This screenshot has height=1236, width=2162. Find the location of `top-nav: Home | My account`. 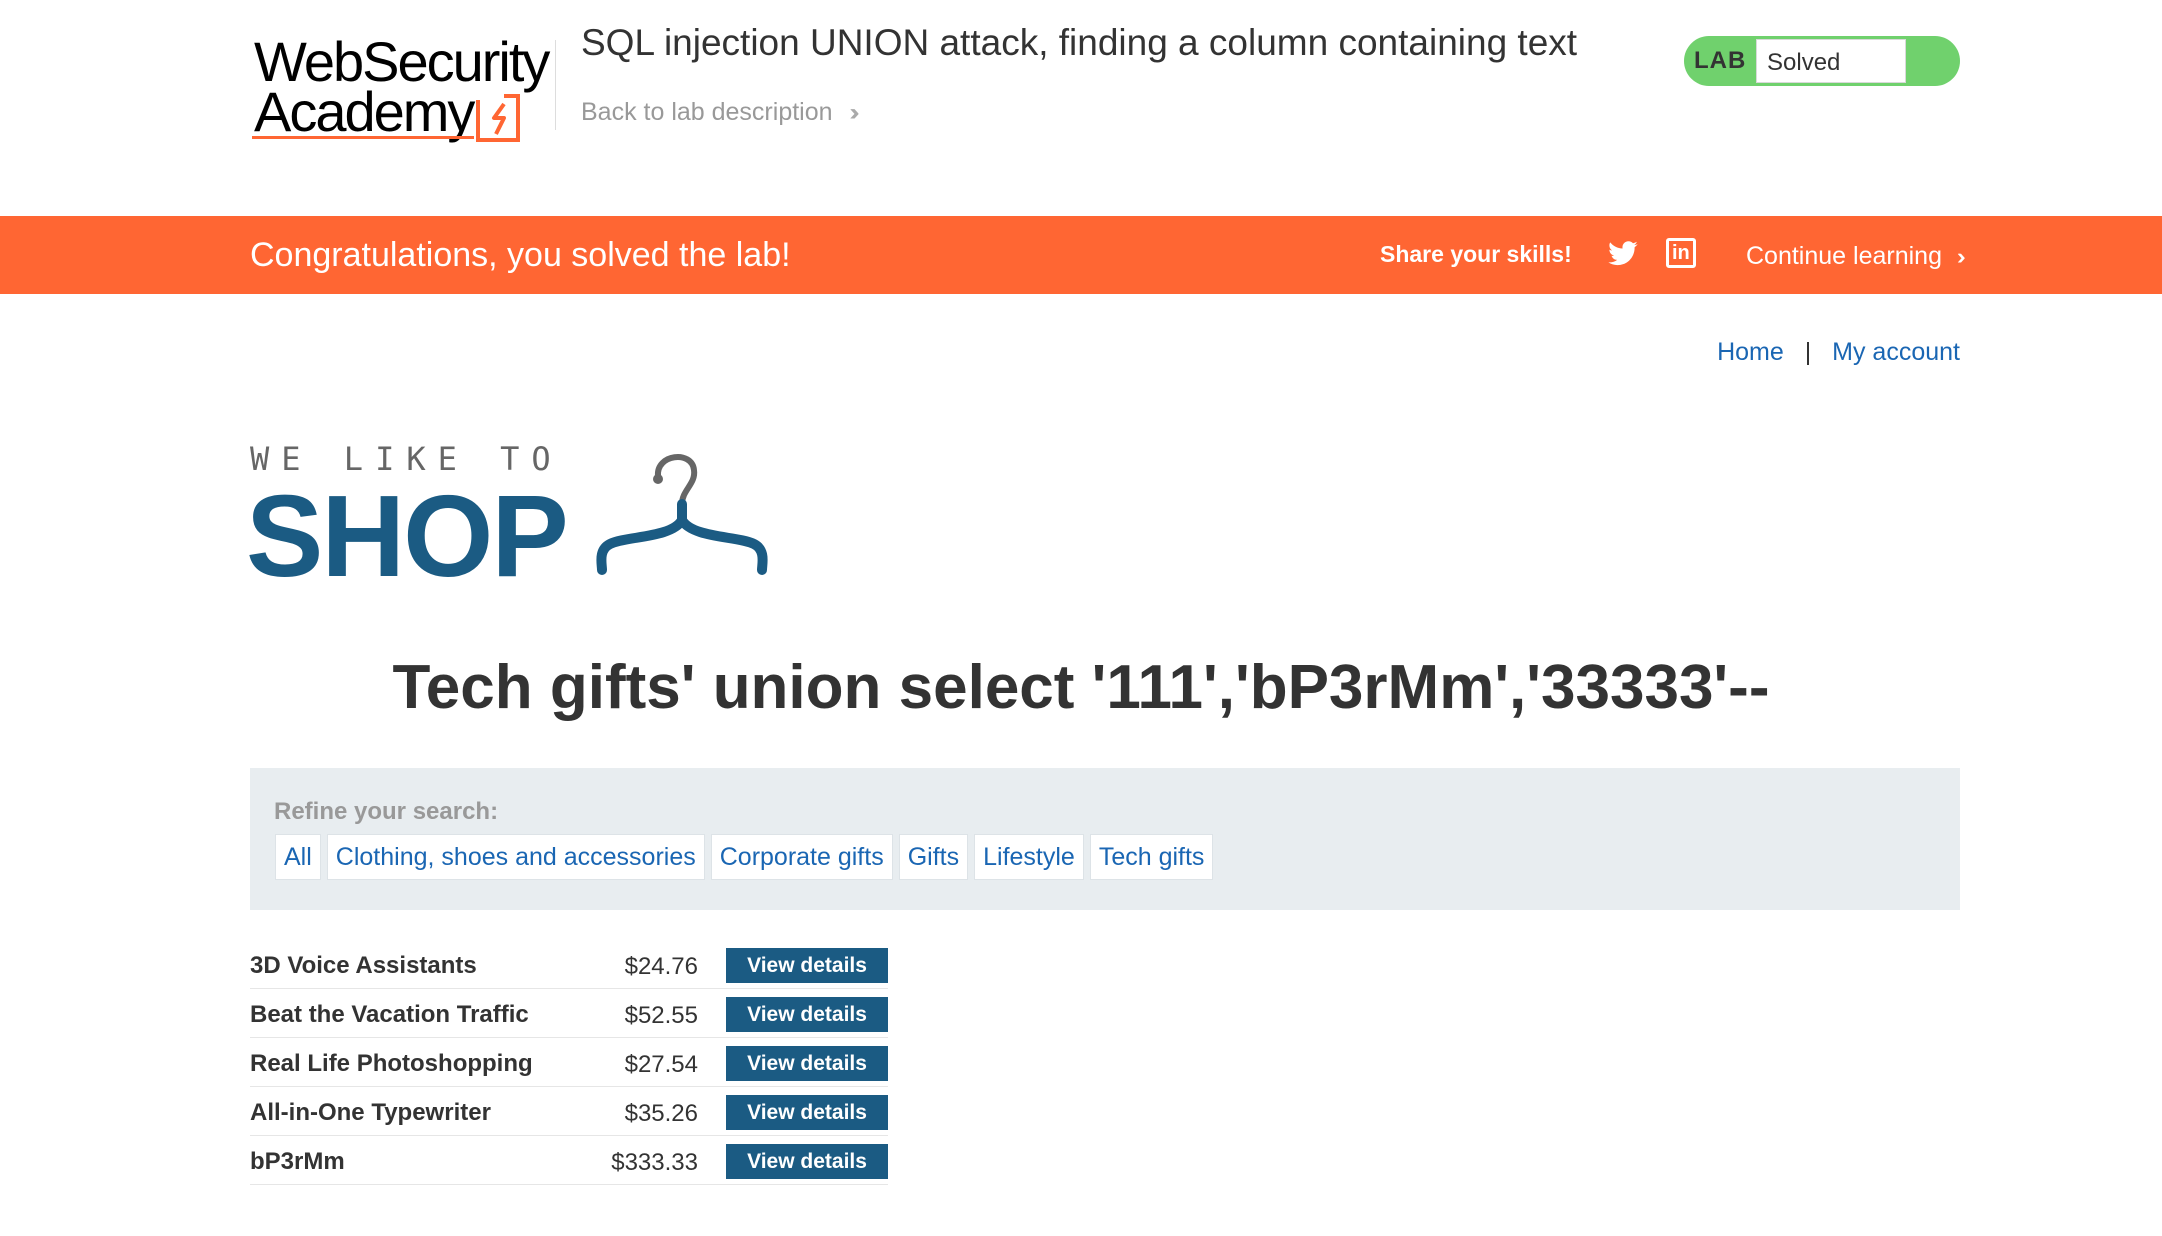

top-nav: Home | My account is located at coordinates (1838, 352).